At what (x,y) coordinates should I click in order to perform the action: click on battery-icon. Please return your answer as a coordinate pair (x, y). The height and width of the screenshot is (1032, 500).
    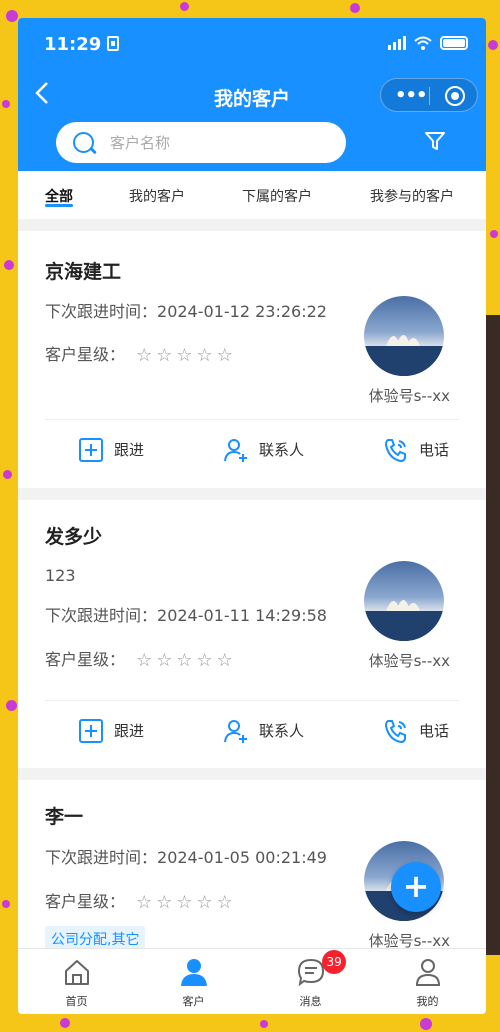
    Looking at the image, I should click on (454, 43).